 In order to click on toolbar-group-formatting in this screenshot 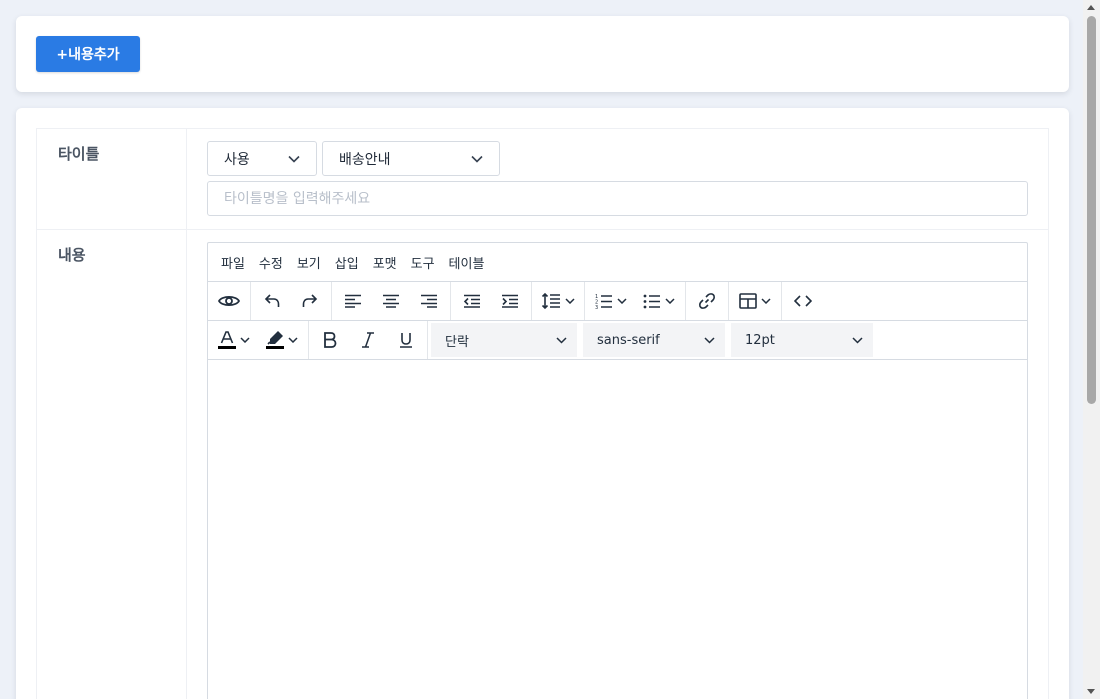, I will do `click(368, 340)`.